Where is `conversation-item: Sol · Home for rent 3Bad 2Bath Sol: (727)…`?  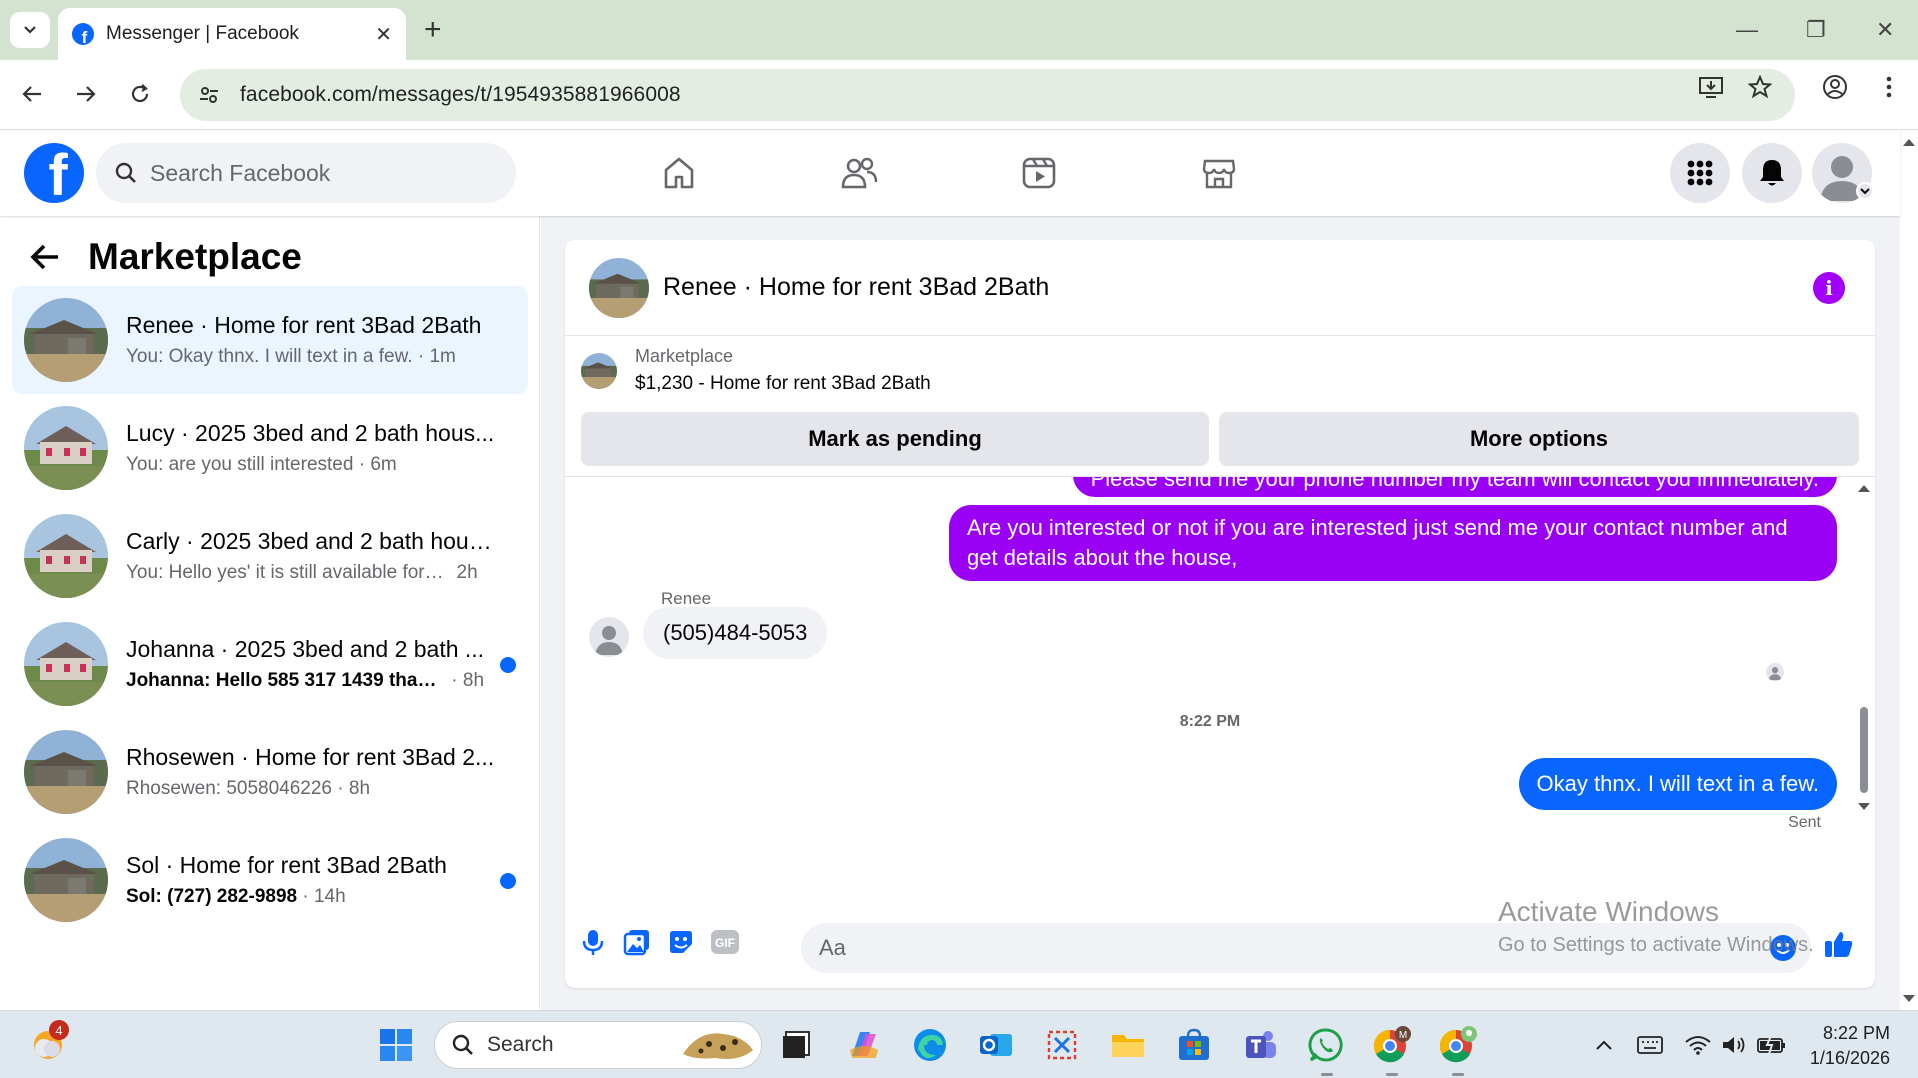 conversation-item: Sol · Home for rent 3Bad 2Bath Sol: (727)… is located at coordinates (270, 880).